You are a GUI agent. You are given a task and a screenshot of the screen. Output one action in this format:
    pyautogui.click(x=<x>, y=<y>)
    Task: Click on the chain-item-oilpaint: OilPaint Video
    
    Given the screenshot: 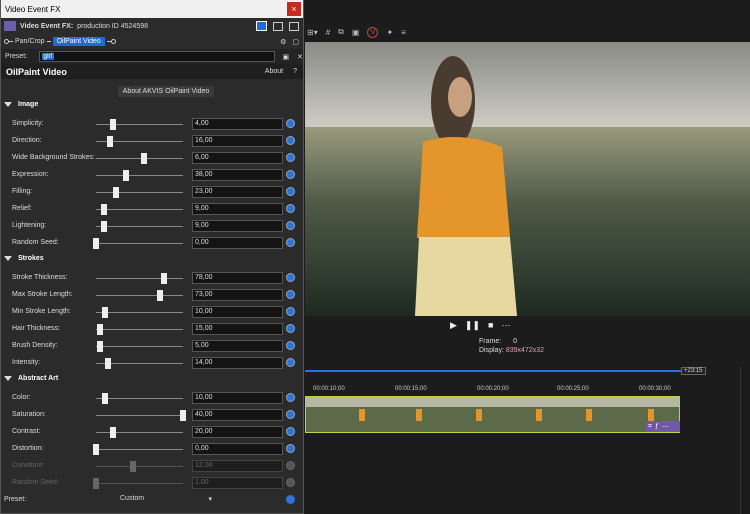 What is the action you would take?
    pyautogui.click(x=78, y=41)
    